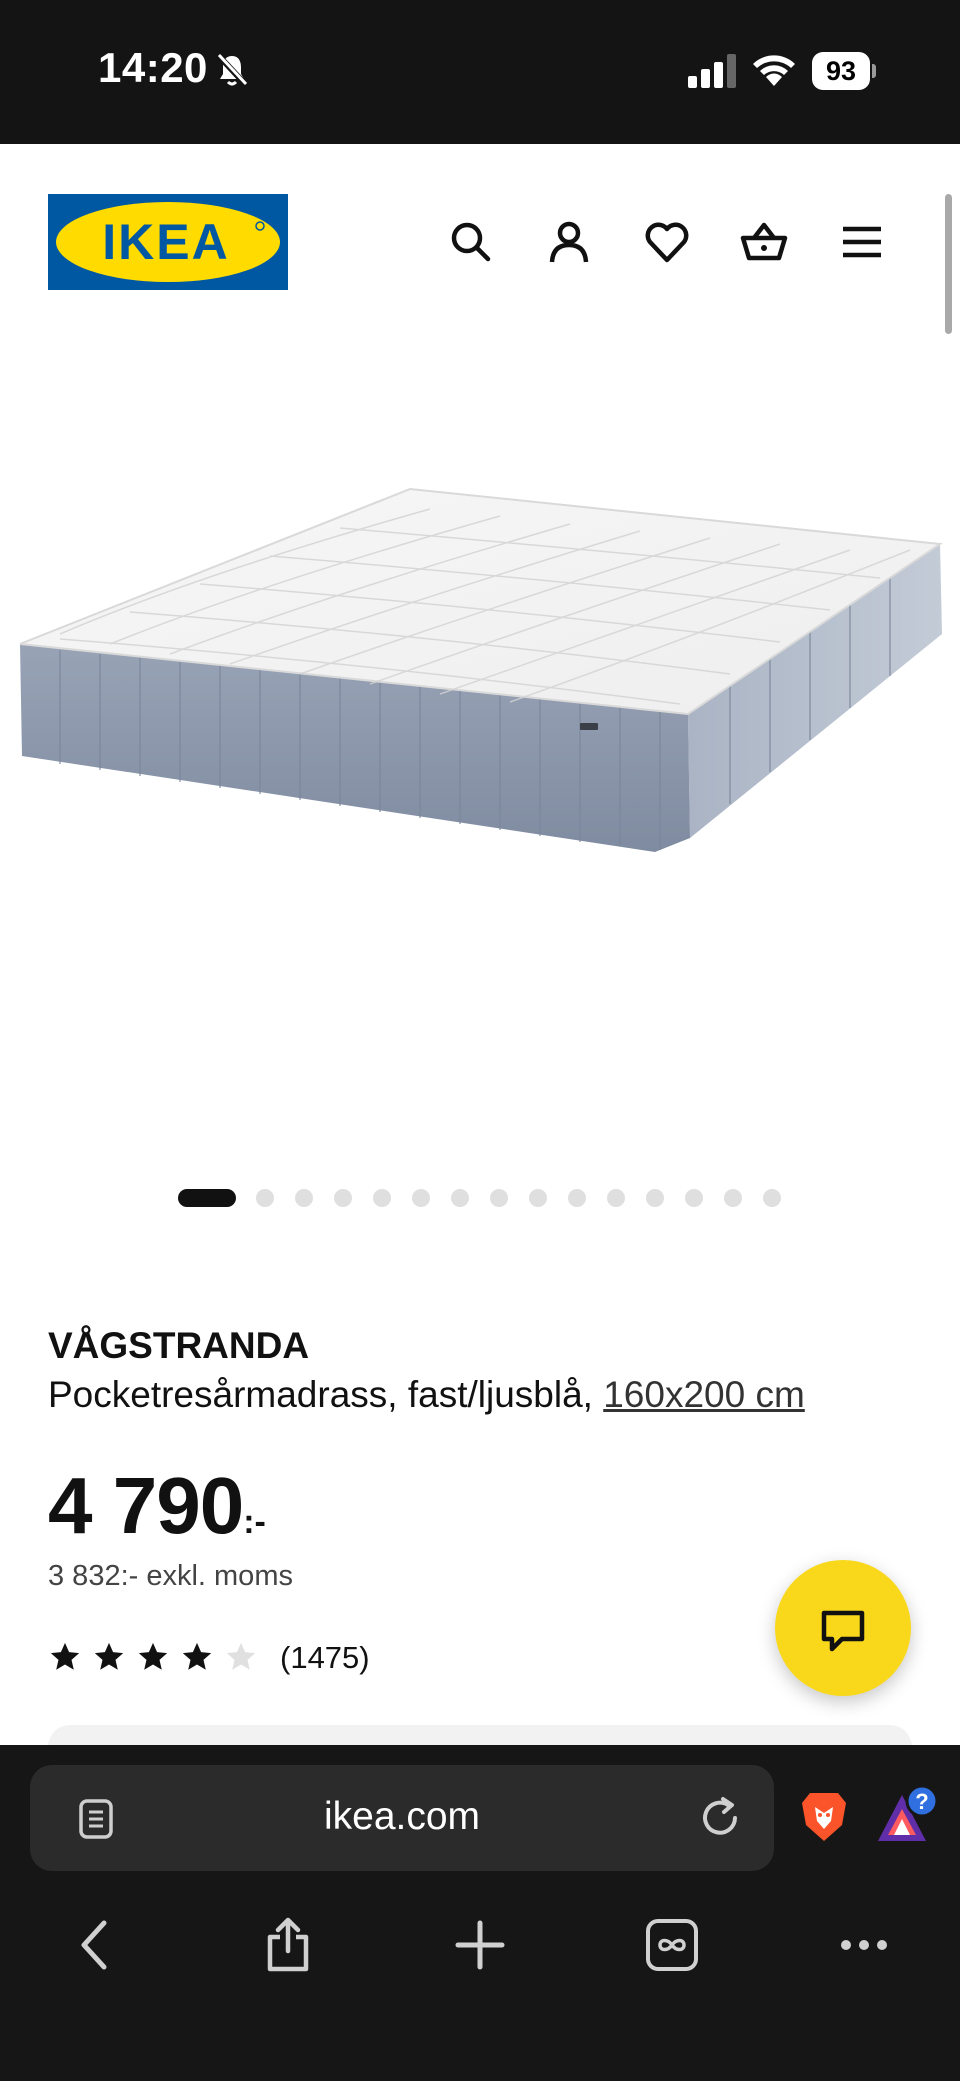  Describe the element at coordinates (874, 71) in the screenshot. I see `battery-tip` at that location.